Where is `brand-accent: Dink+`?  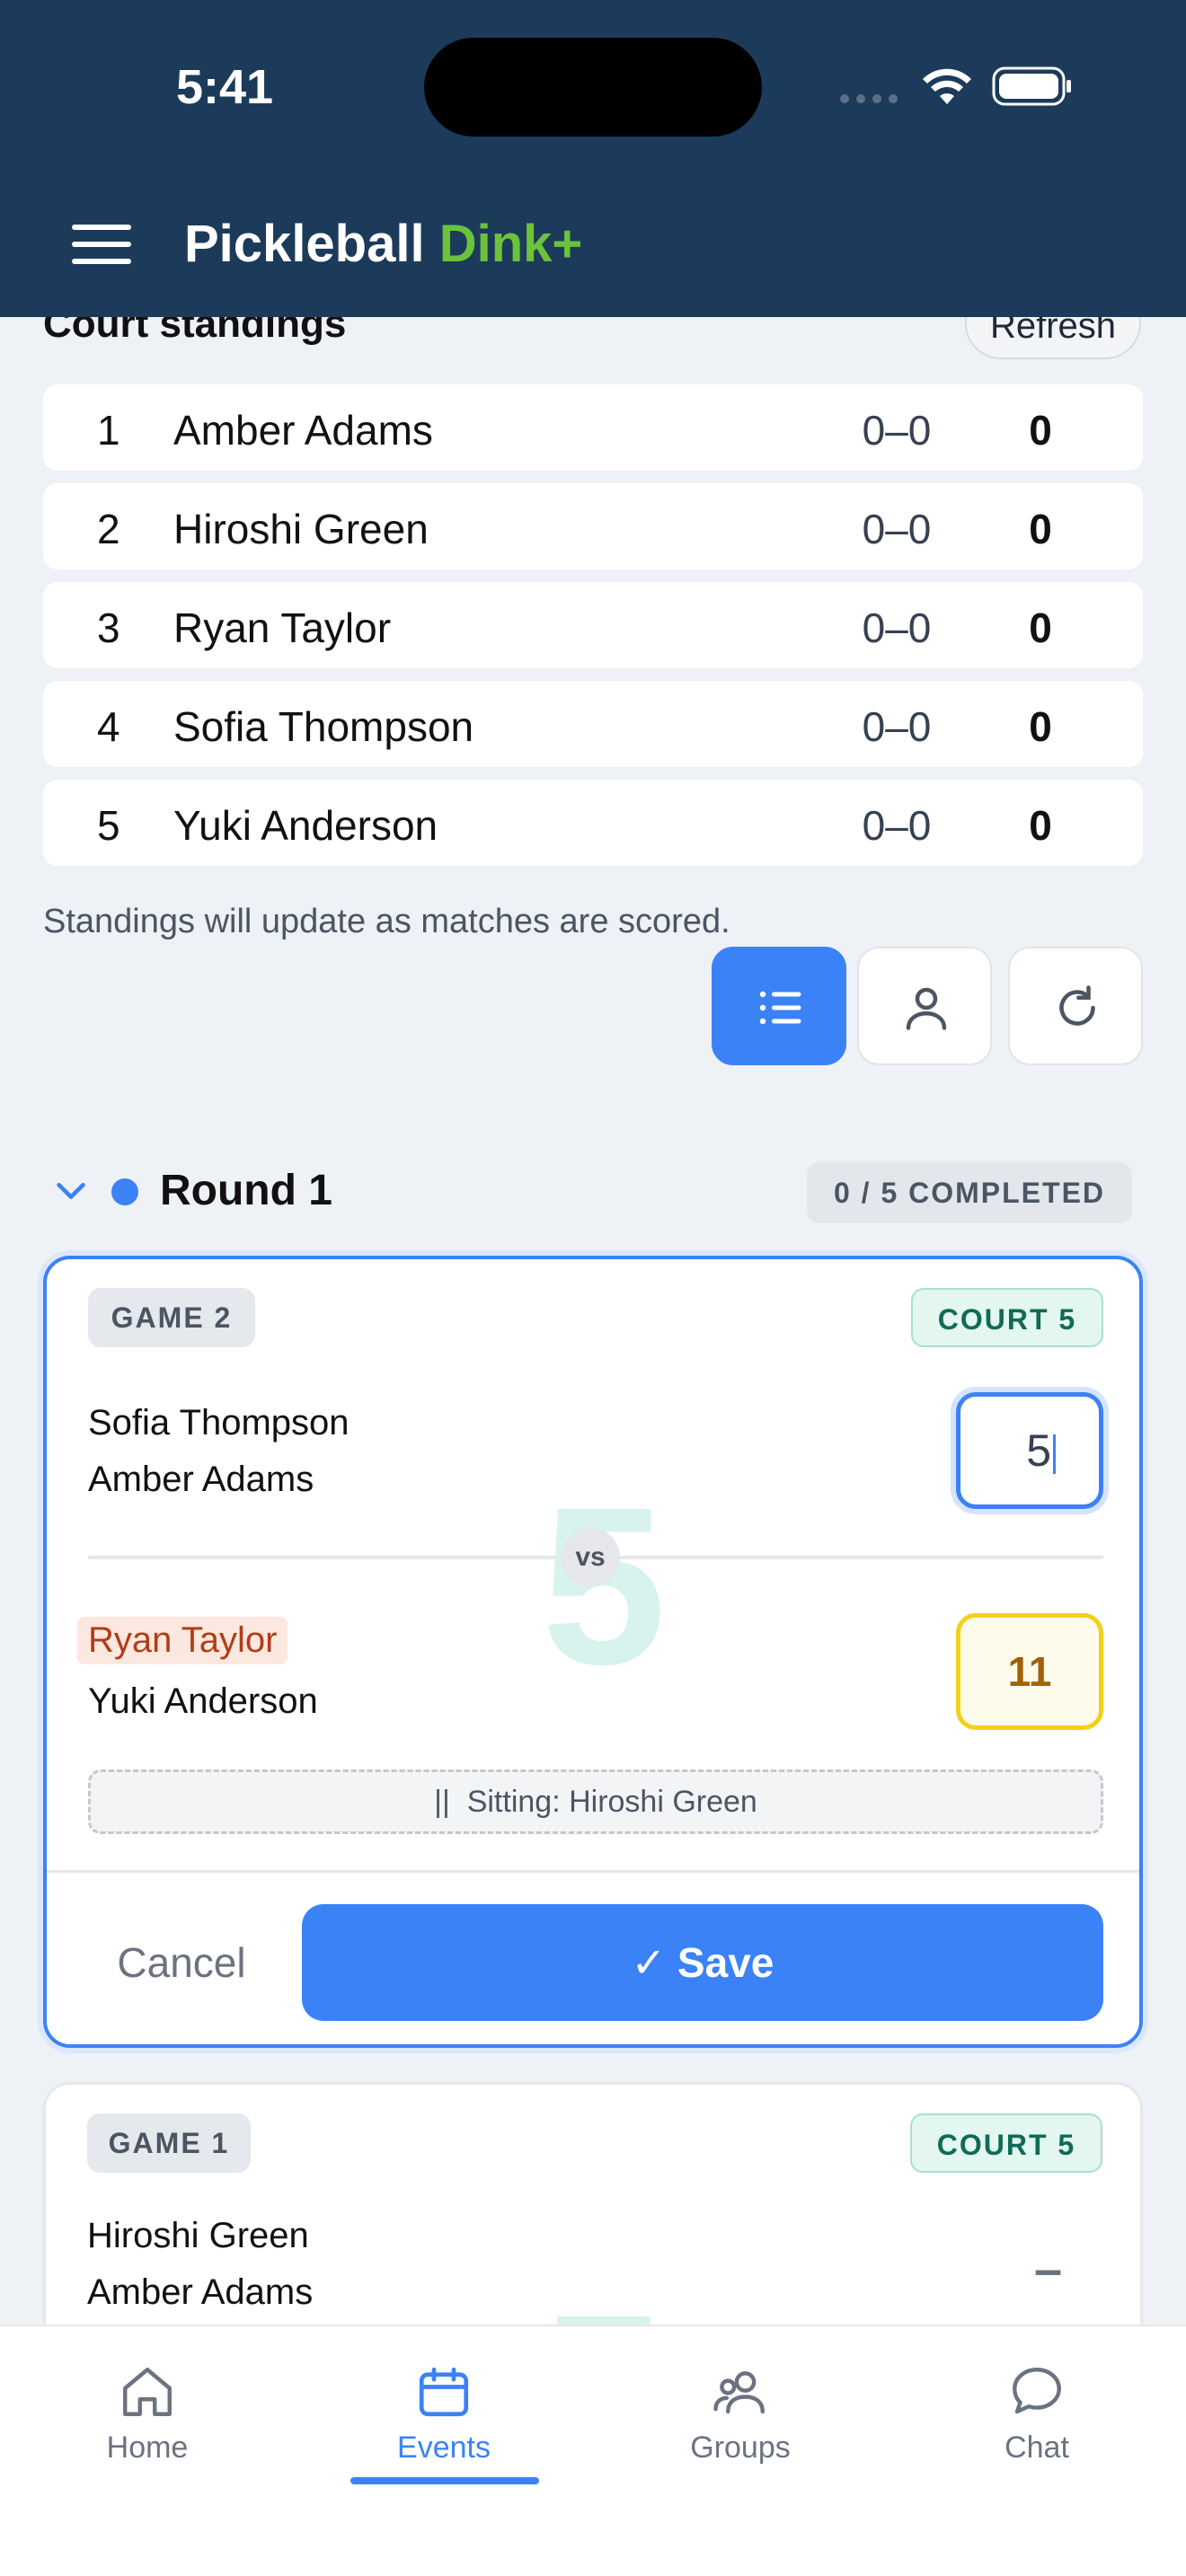 brand-accent: Dink+ is located at coordinates (510, 244).